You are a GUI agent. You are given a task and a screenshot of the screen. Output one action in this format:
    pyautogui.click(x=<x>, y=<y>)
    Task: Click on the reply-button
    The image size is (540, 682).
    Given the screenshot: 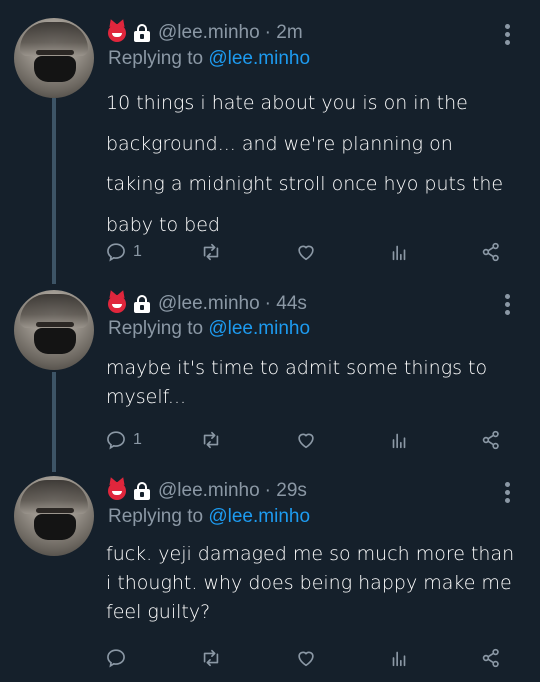 What is the action you would take?
    pyautogui.click(x=119, y=658)
    